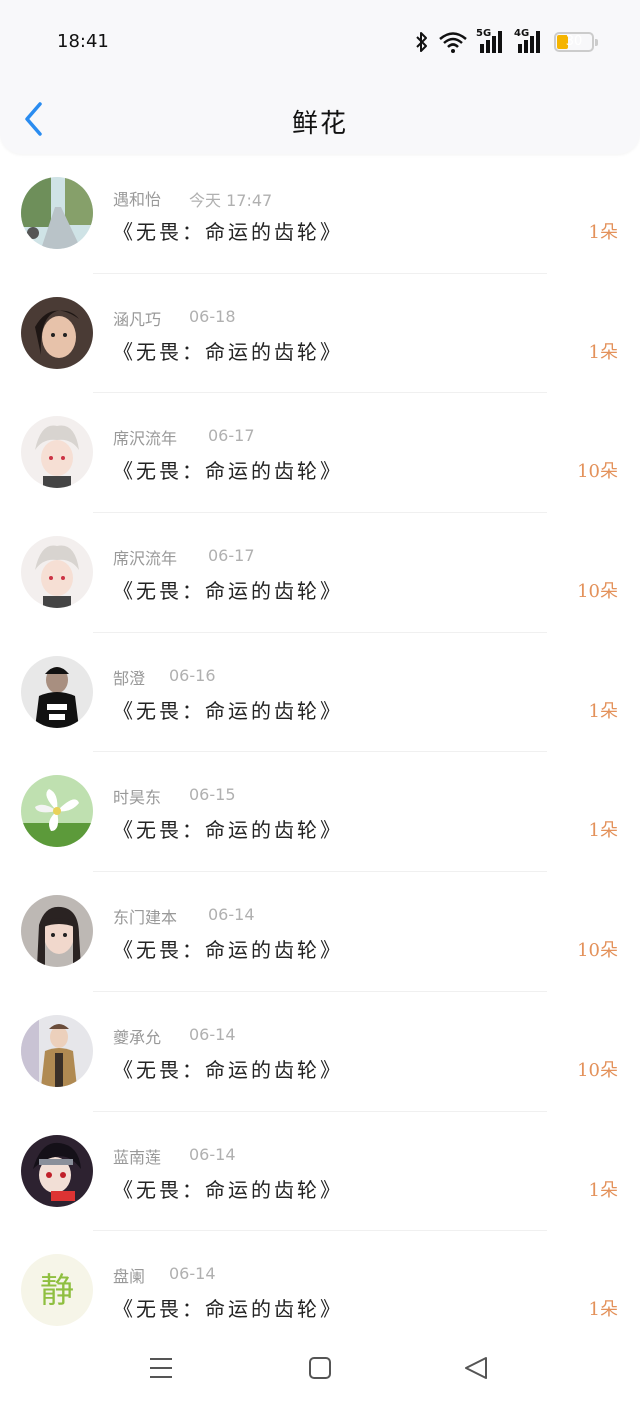  Describe the element at coordinates (453, 42) in the screenshot. I see `wifi-icon` at that location.